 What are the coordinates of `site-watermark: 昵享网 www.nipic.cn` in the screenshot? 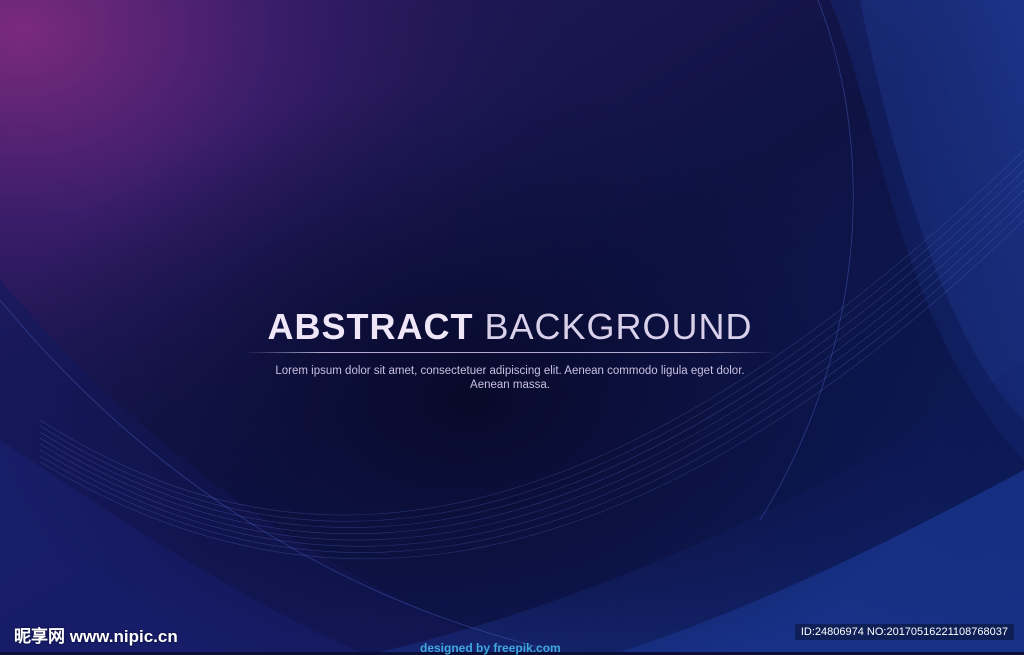 It's located at (96, 636).